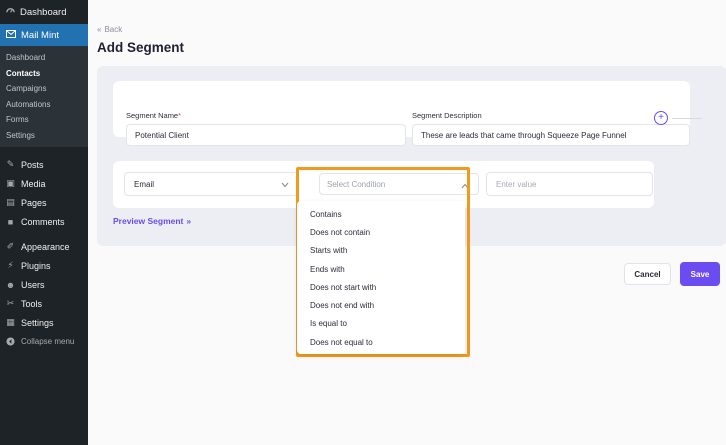 The height and width of the screenshot is (445, 726). Describe the element at coordinates (44, 105) in the screenshot. I see `submenu-item-automations: Automations` at that location.